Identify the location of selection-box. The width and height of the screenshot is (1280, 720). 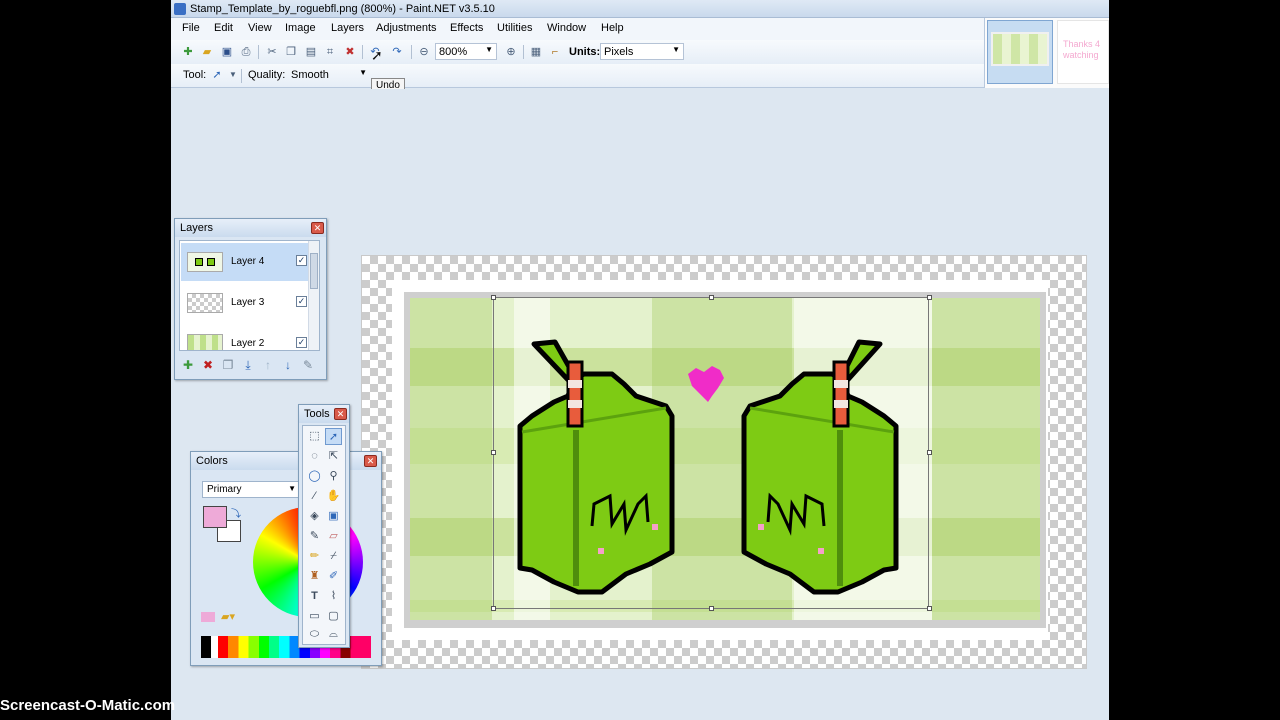
(711, 453).